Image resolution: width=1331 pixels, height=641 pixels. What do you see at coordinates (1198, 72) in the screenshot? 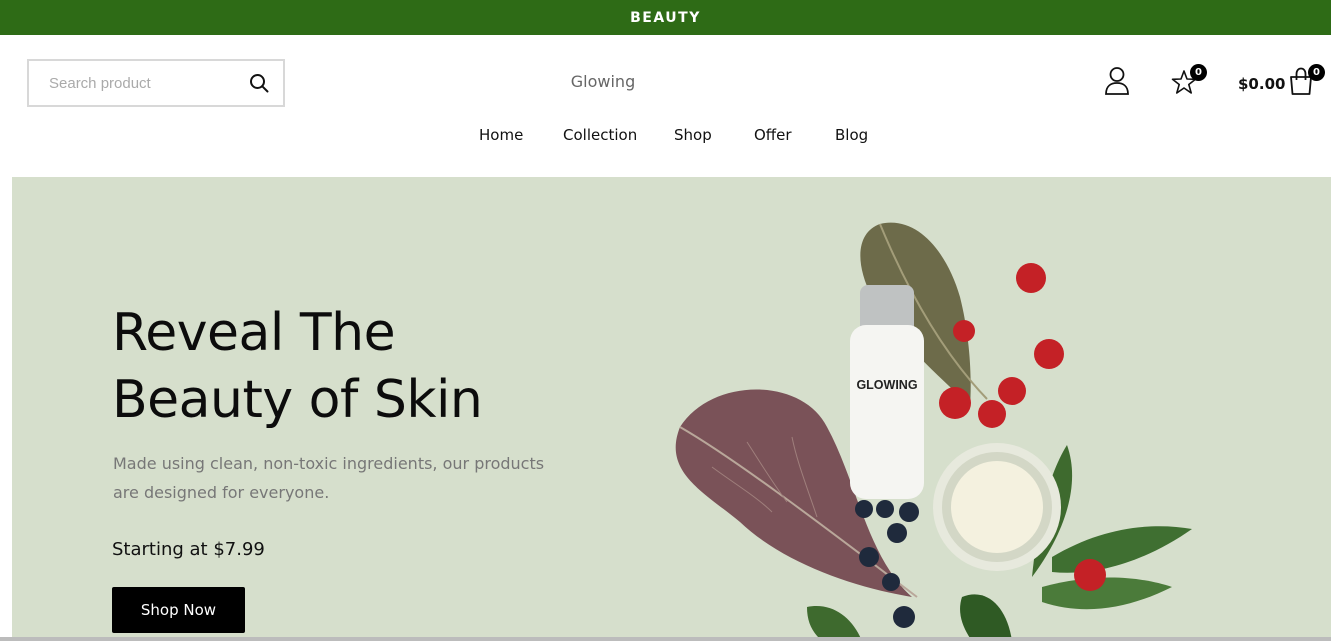
I see `wishlist-count-badge: 0` at bounding box center [1198, 72].